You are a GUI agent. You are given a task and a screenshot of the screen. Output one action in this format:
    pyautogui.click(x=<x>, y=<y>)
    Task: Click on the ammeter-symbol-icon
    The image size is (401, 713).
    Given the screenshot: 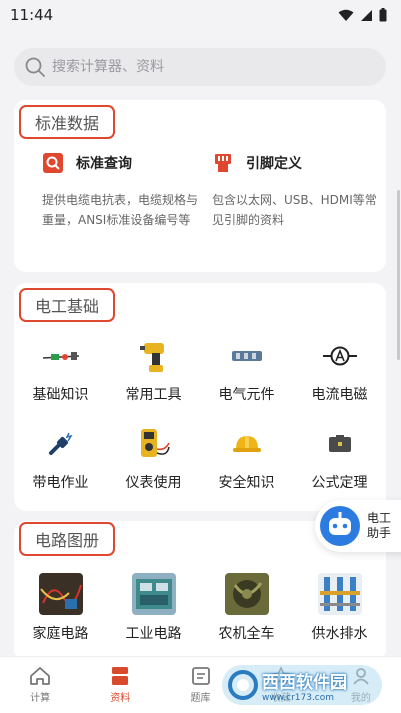 What is the action you would take?
    pyautogui.click(x=339, y=356)
    